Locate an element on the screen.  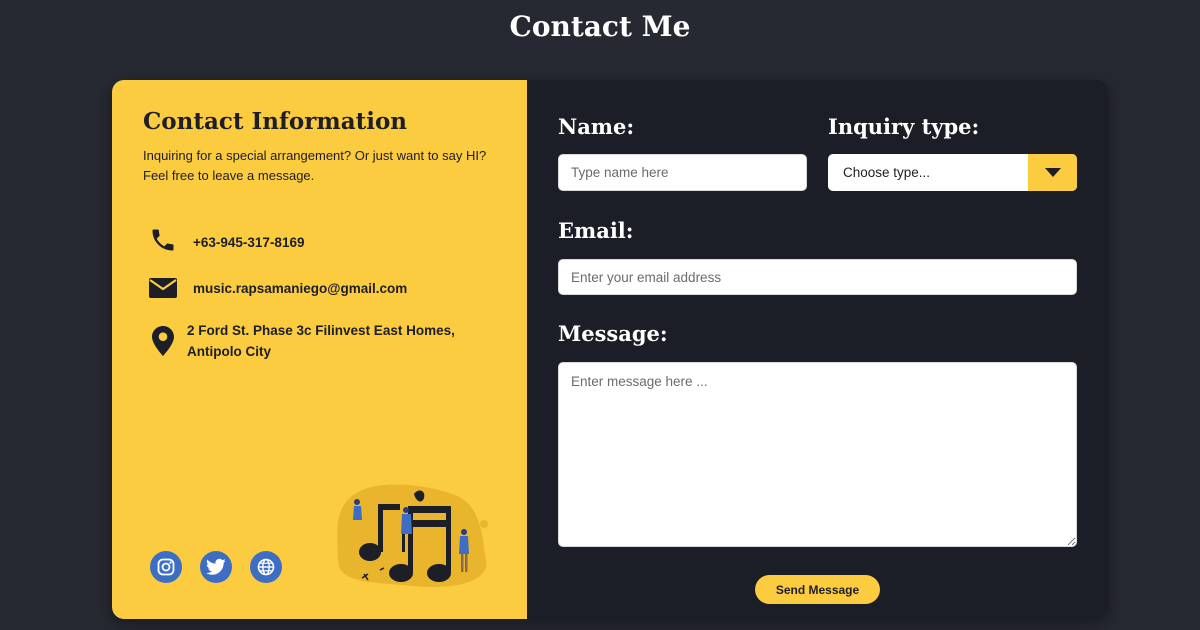
message-label: Message: is located at coordinates (613, 333).